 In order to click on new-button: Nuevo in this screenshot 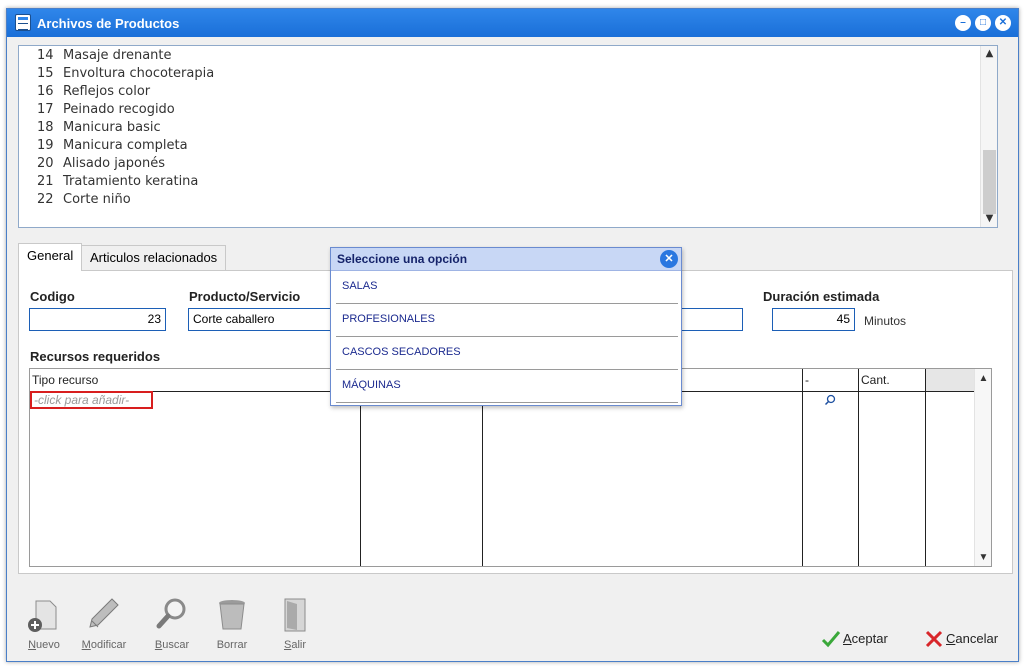, I will do `click(44, 623)`.